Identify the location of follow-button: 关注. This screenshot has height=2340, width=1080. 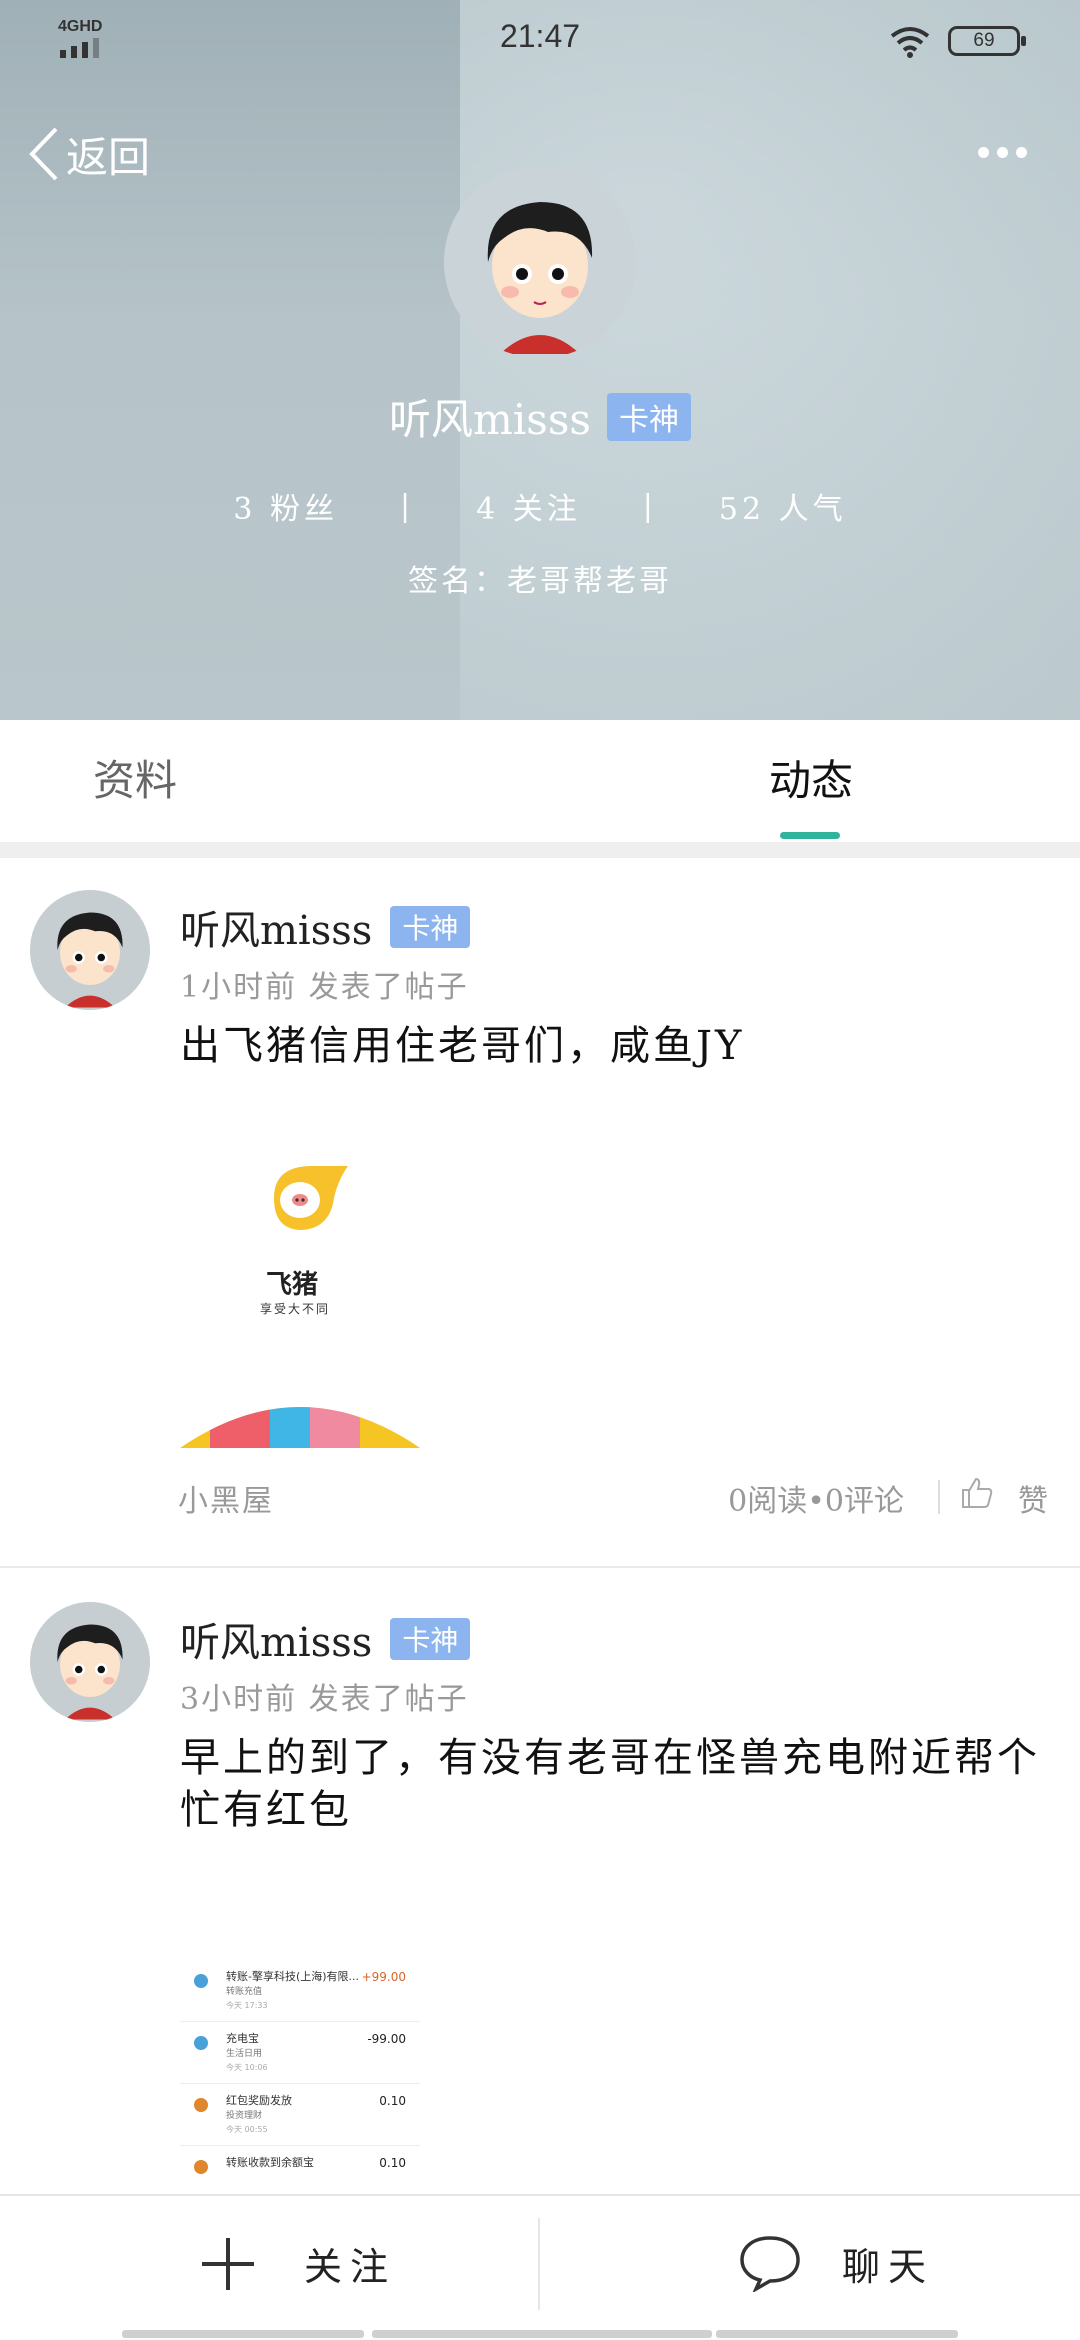
(270, 2261).